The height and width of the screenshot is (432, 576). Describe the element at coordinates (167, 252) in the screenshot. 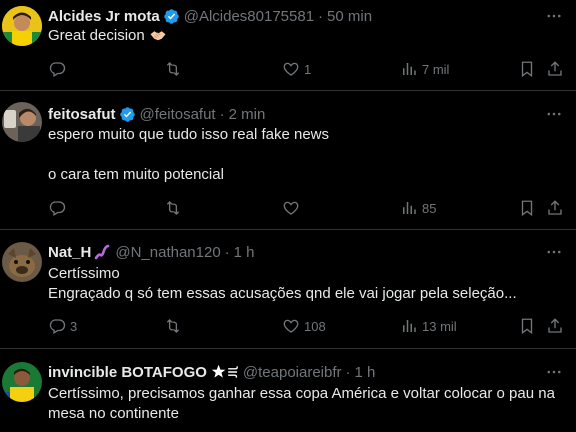

I see `handle: @N_nathan120` at that location.